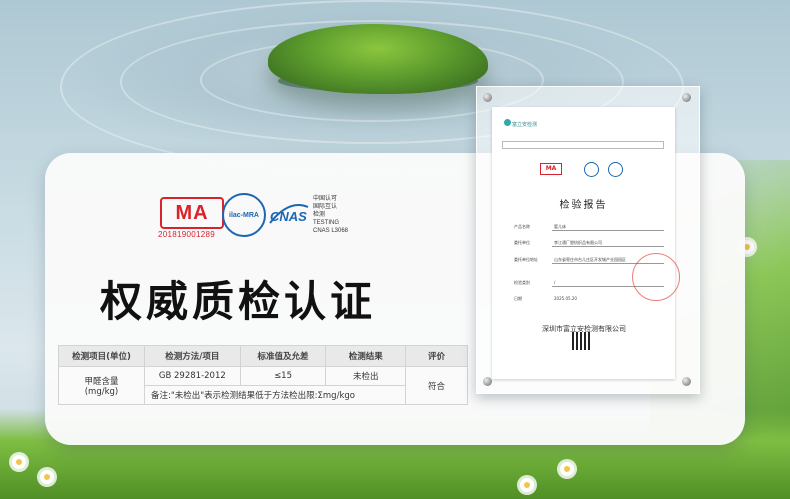 The width and height of the screenshot is (790, 499). Describe the element at coordinates (365, 376) in the screenshot. I see `table-cell-result: 未检出` at that location.